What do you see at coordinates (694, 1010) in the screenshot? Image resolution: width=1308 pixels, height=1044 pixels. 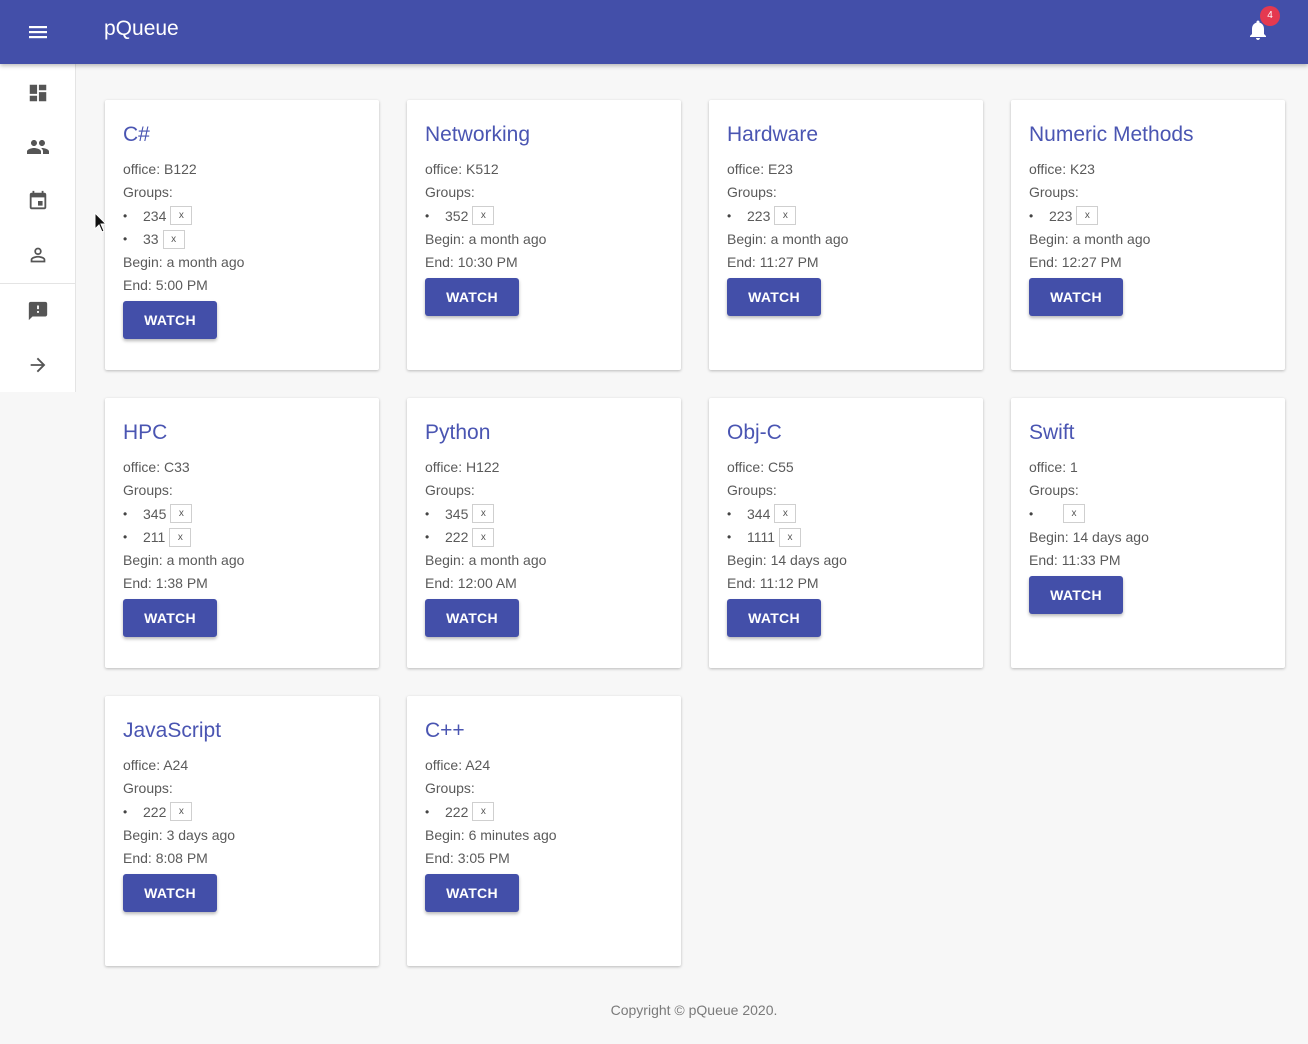 I see `footer-copyright: Copyright © pQueue 2020.` at bounding box center [694, 1010].